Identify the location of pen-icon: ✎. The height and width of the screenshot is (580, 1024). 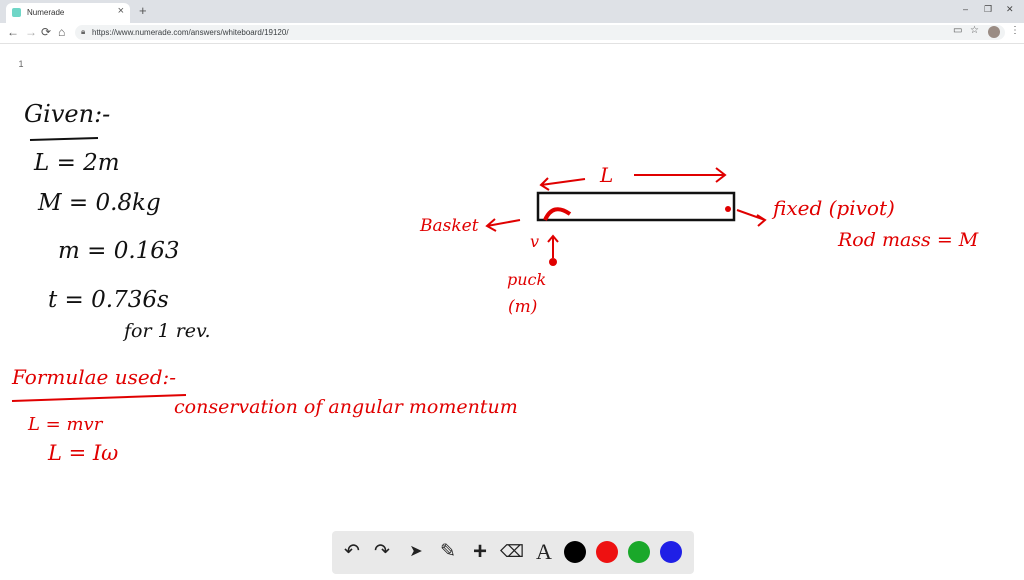
(448, 552).